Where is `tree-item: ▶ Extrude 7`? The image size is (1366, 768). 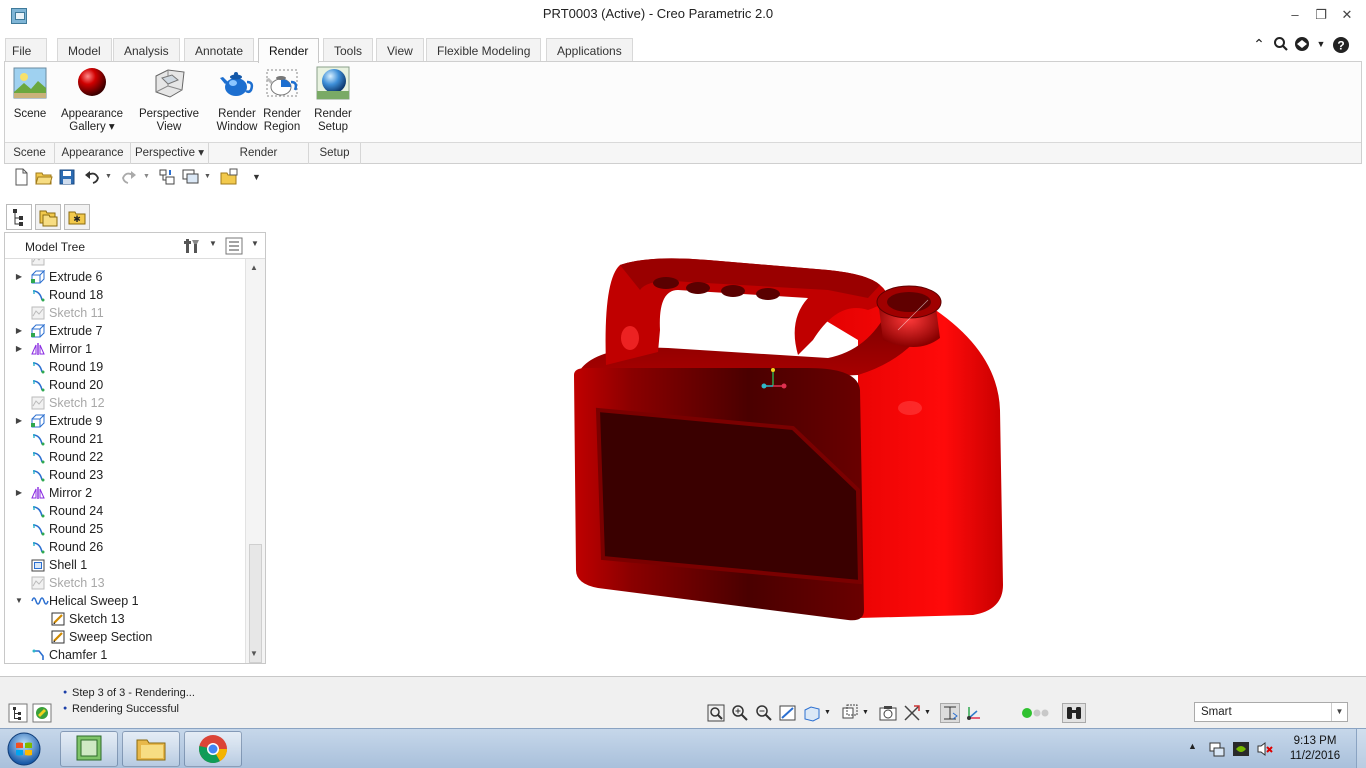
tree-item: ▶ Extrude 7 is located at coordinates (125, 331).